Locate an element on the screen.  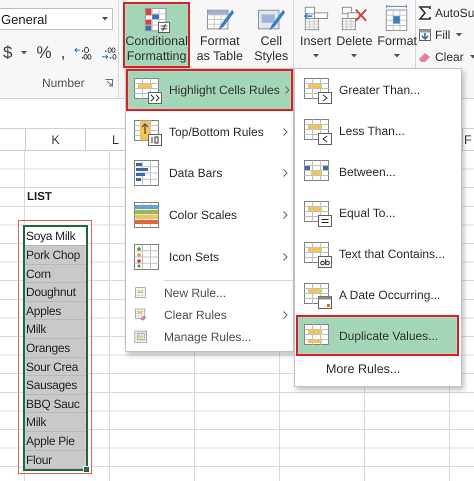
ribbon-button: Insert is located at coordinates (316, 35).